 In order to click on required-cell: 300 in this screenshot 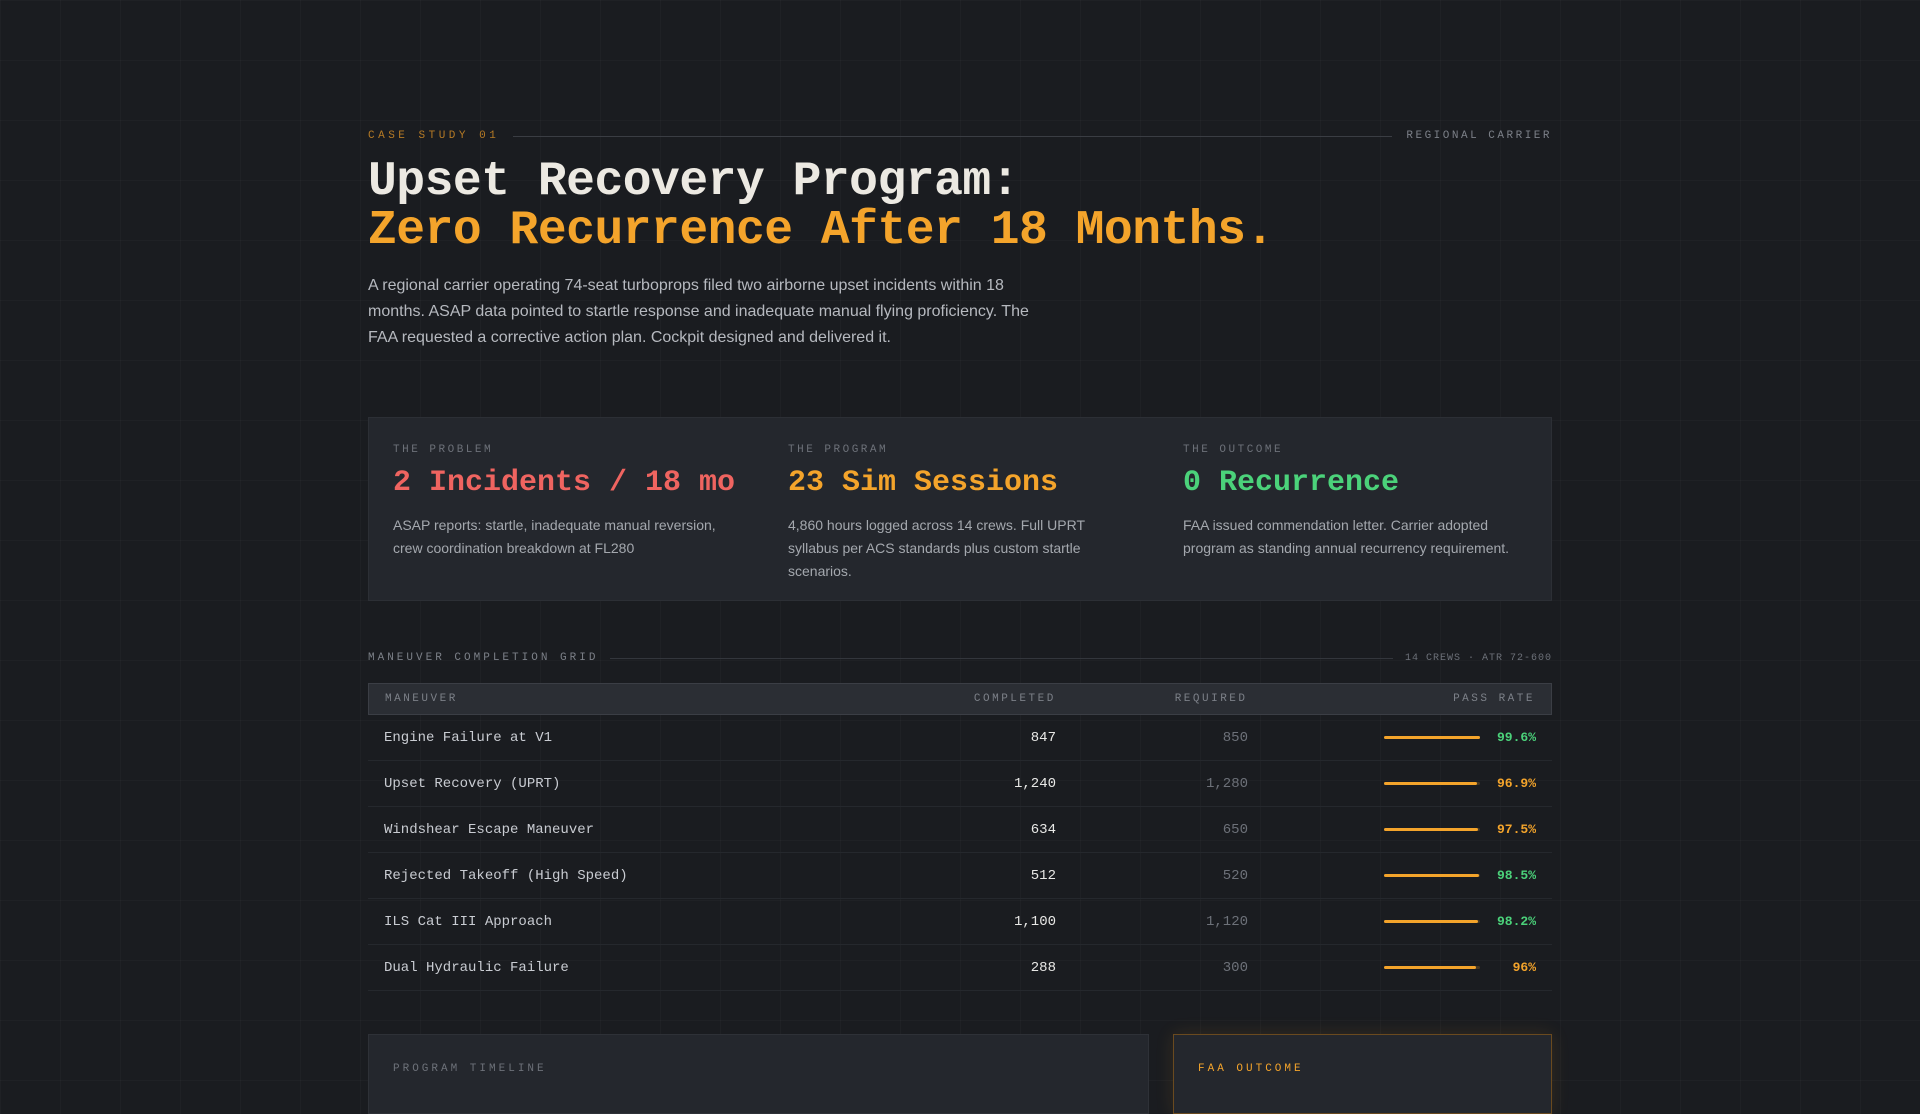, I will do `click(1235, 967)`.